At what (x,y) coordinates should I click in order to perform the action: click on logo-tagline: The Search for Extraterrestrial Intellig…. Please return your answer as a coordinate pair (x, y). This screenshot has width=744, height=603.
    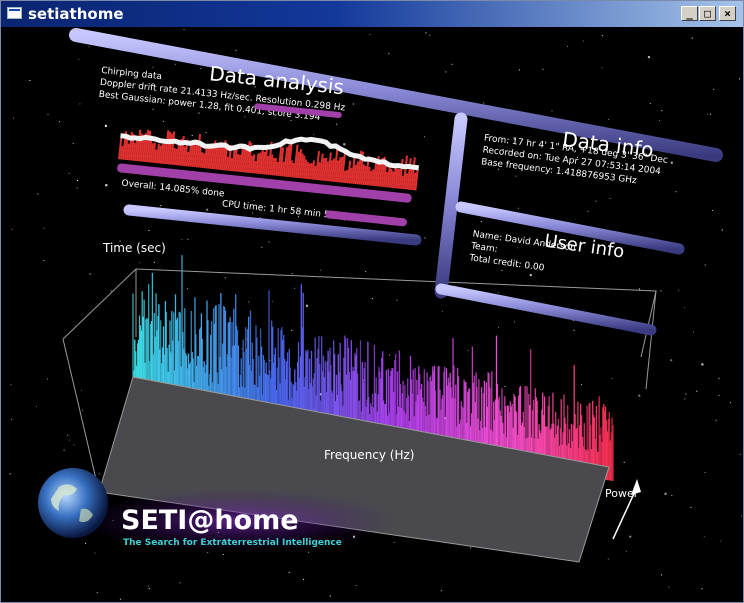
    Looking at the image, I should click on (232, 543).